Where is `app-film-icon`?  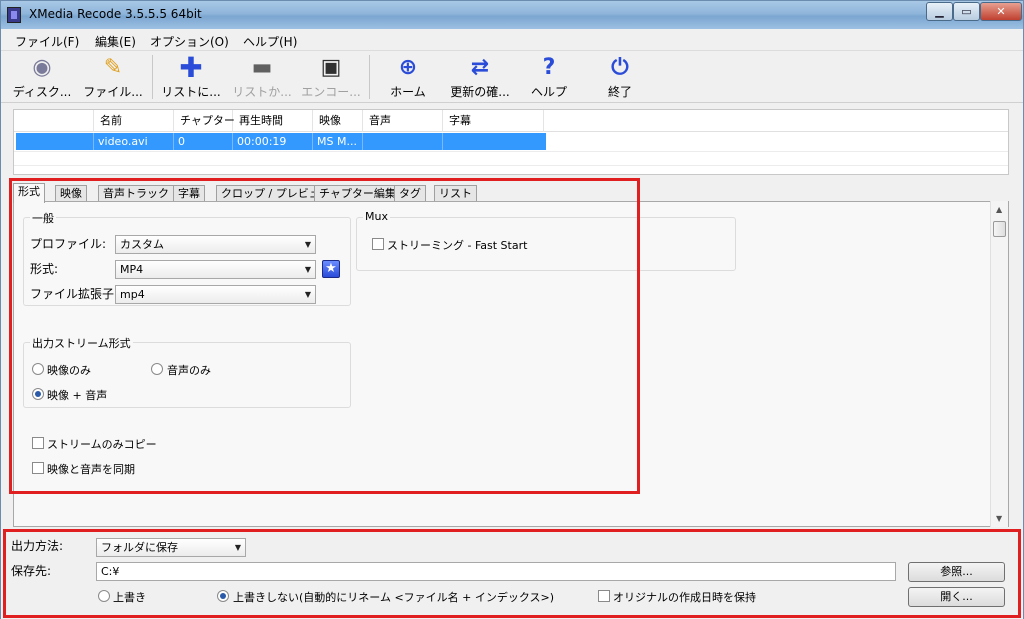
app-film-icon is located at coordinates (14, 15).